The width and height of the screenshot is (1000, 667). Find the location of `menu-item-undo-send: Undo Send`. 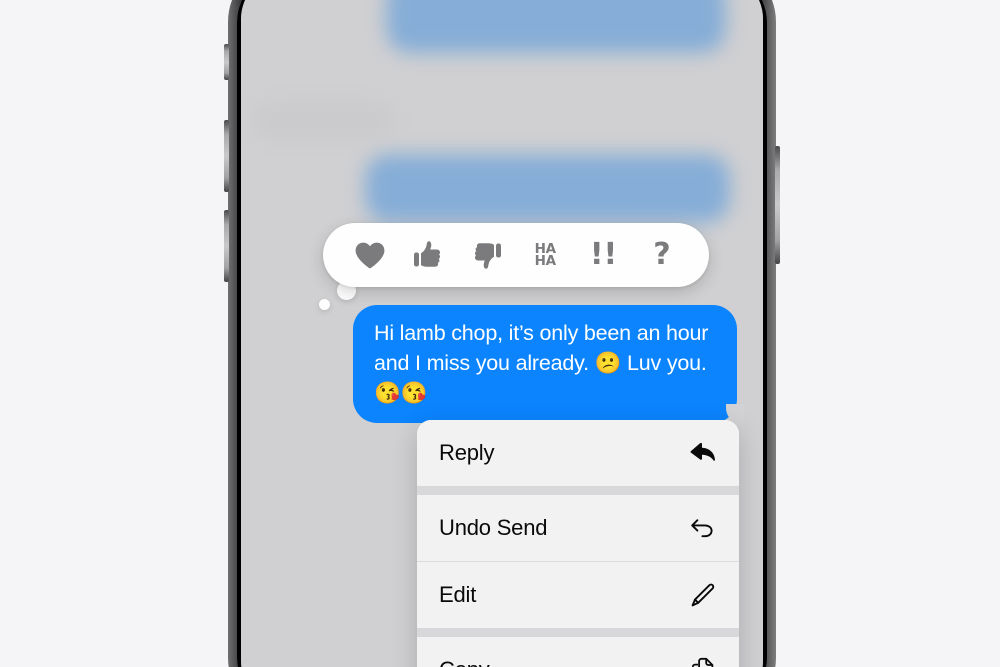

menu-item-undo-send: Undo Send is located at coordinates (578, 528).